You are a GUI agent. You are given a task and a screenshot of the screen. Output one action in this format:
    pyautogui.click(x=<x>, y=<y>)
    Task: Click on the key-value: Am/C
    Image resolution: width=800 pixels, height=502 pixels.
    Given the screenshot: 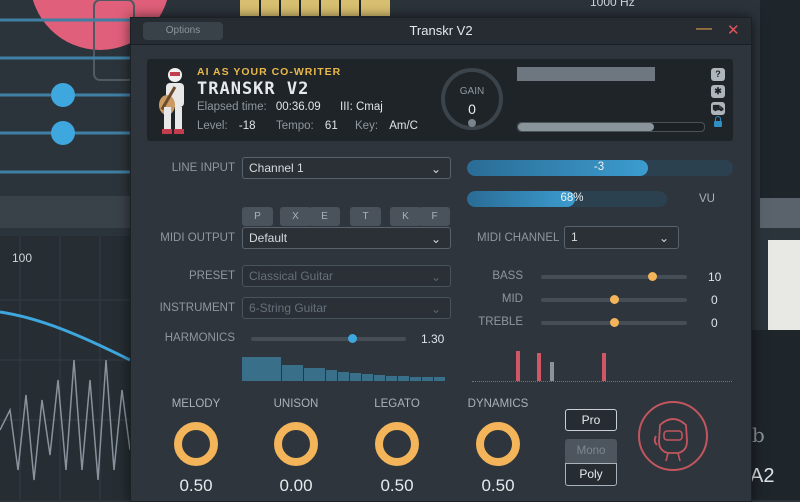 What is the action you would take?
    pyautogui.click(x=403, y=126)
    